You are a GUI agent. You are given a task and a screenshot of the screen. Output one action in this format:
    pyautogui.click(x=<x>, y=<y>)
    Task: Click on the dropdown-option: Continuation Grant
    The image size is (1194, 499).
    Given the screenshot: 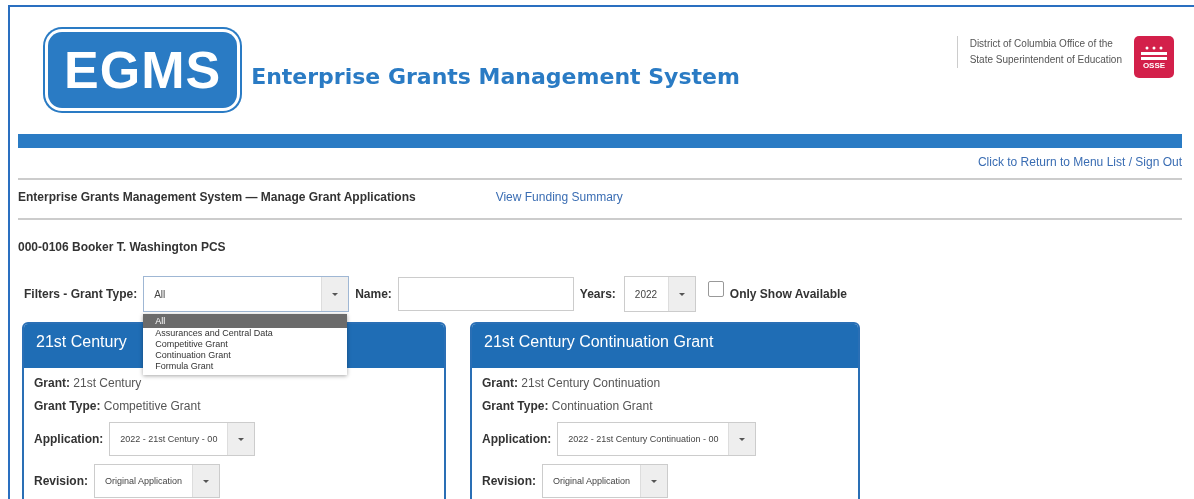 What is the action you would take?
    pyautogui.click(x=245, y=355)
    